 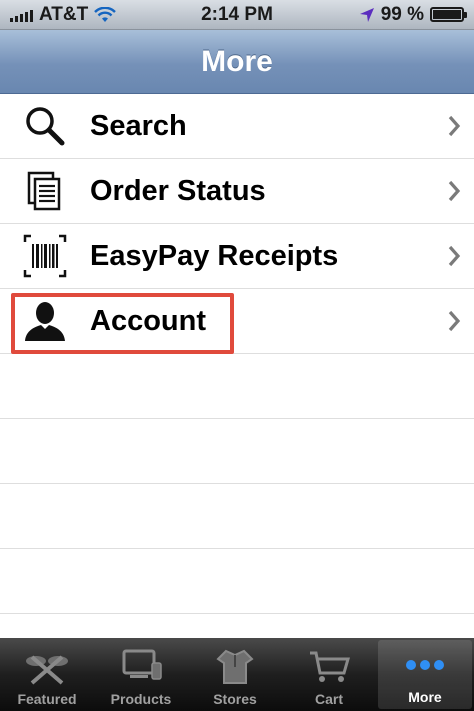 What do you see at coordinates (148, 320) in the screenshot?
I see `menu-item-label: Account` at bounding box center [148, 320].